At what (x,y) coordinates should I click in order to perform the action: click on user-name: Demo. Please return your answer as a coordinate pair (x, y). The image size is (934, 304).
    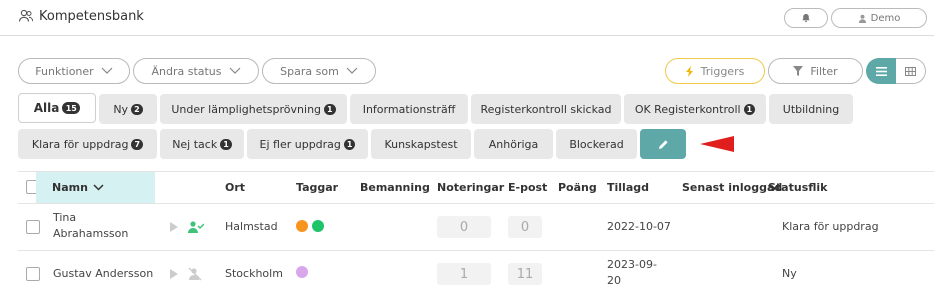
    Looking at the image, I should click on (885, 18).